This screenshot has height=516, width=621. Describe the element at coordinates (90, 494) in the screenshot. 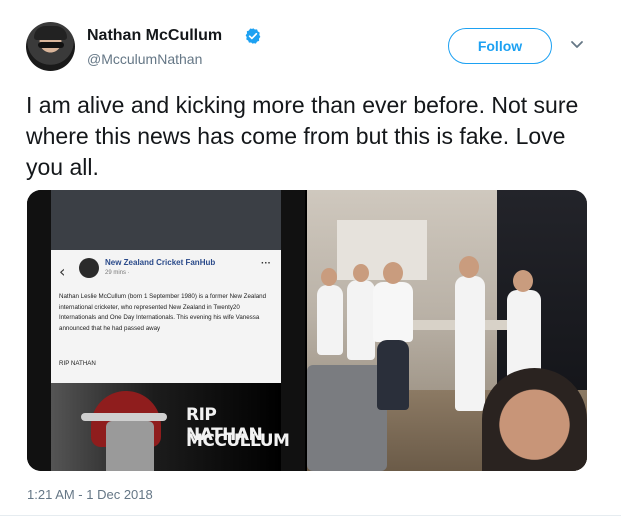

I see `tweet-timestamp: 1:21 AM - 1 Dec 2018` at that location.